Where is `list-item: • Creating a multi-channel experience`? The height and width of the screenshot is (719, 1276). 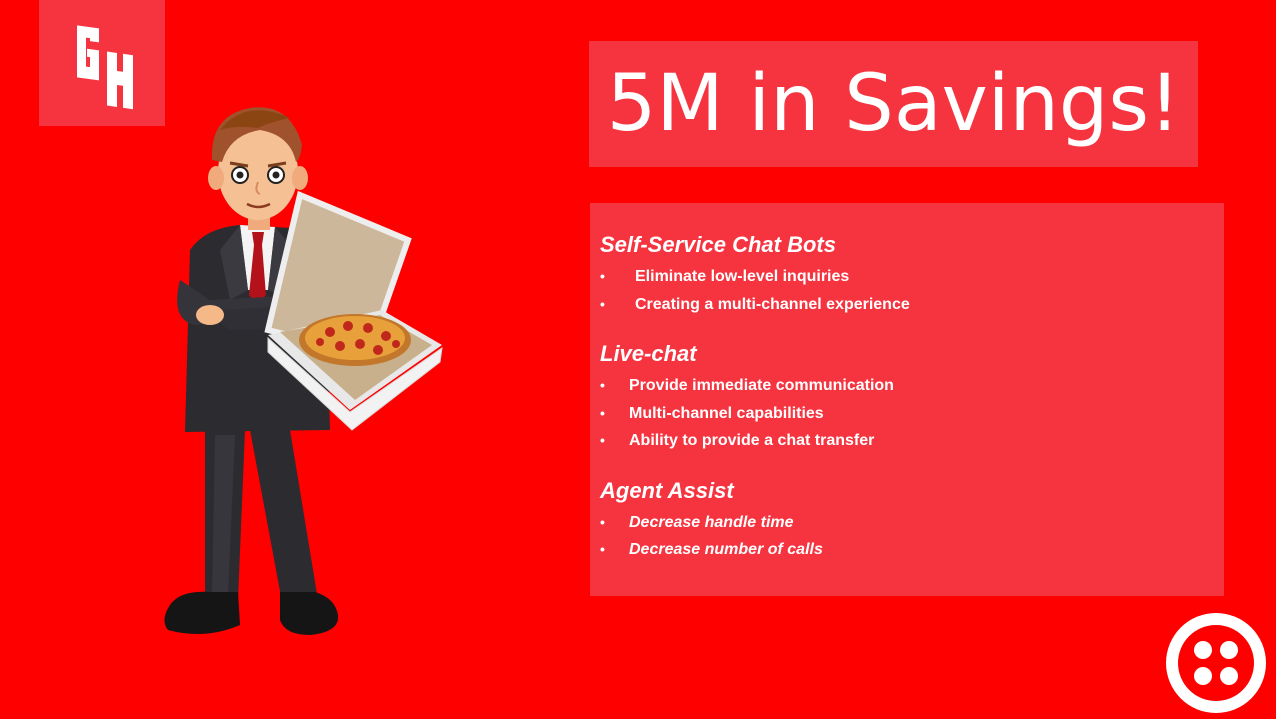
list-item: • Creating a multi-channel experience is located at coordinates (907, 305).